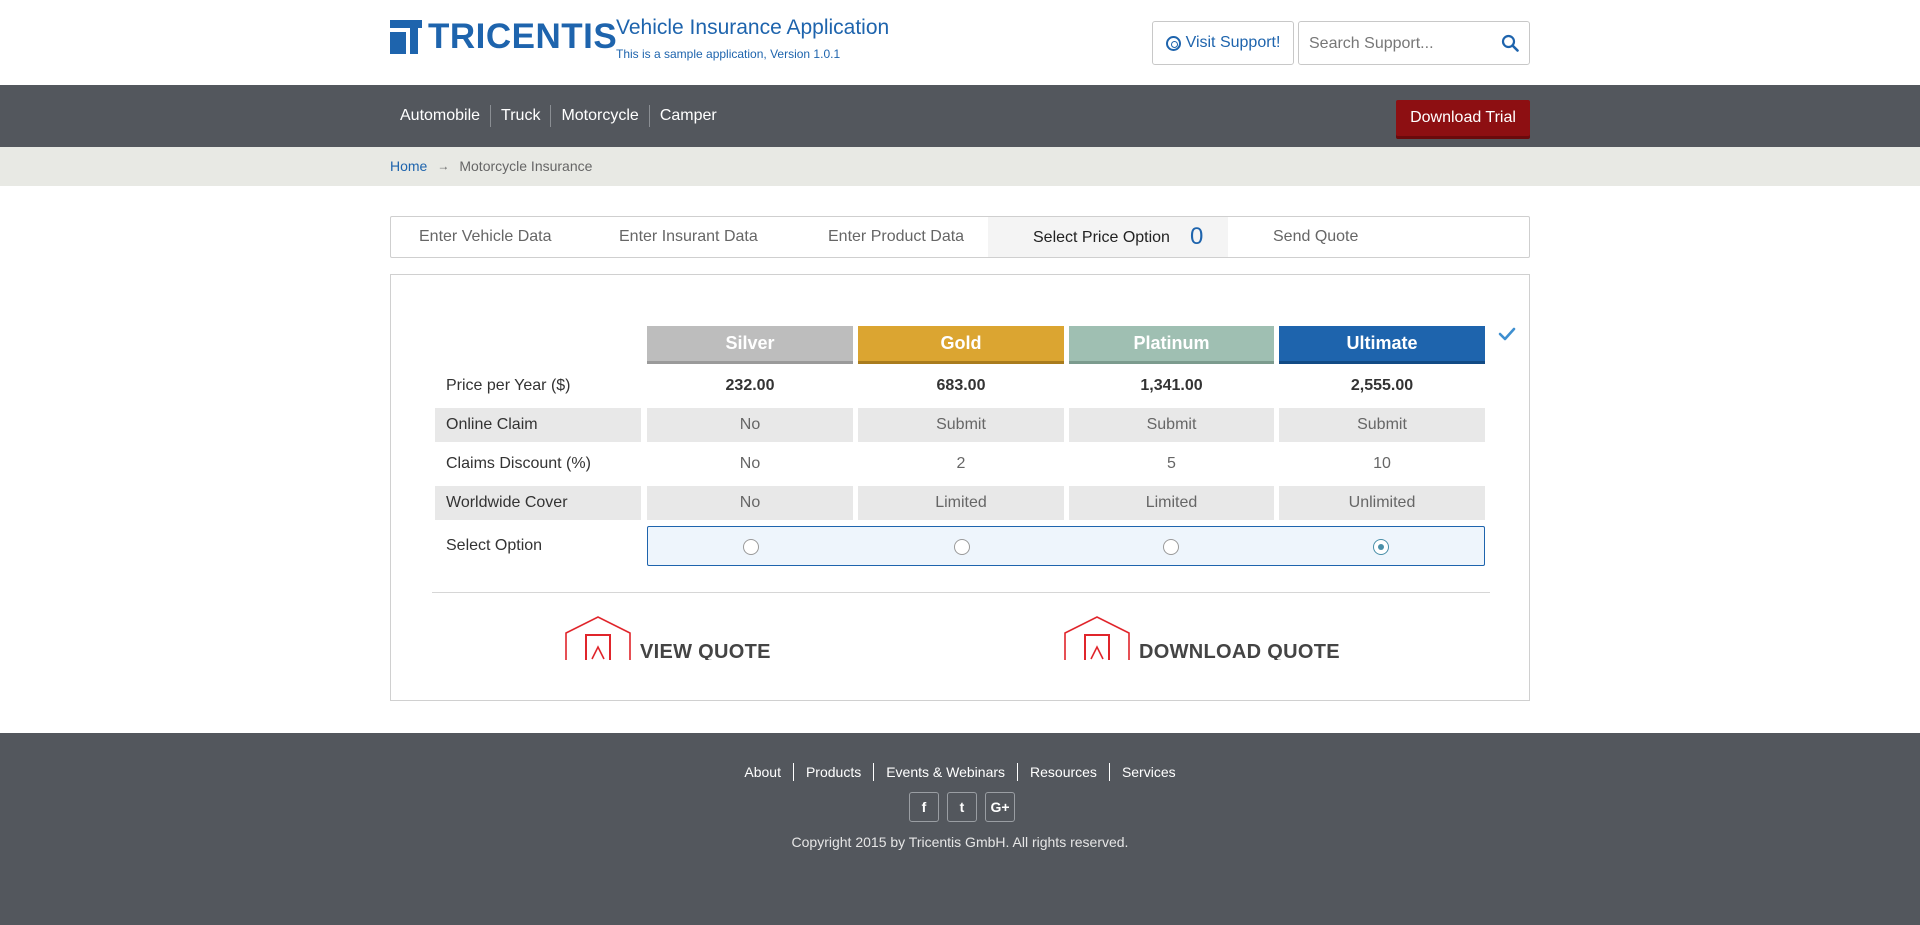 The image size is (1920, 925). I want to click on price-ultimate: 2,555.00, so click(1382, 385).